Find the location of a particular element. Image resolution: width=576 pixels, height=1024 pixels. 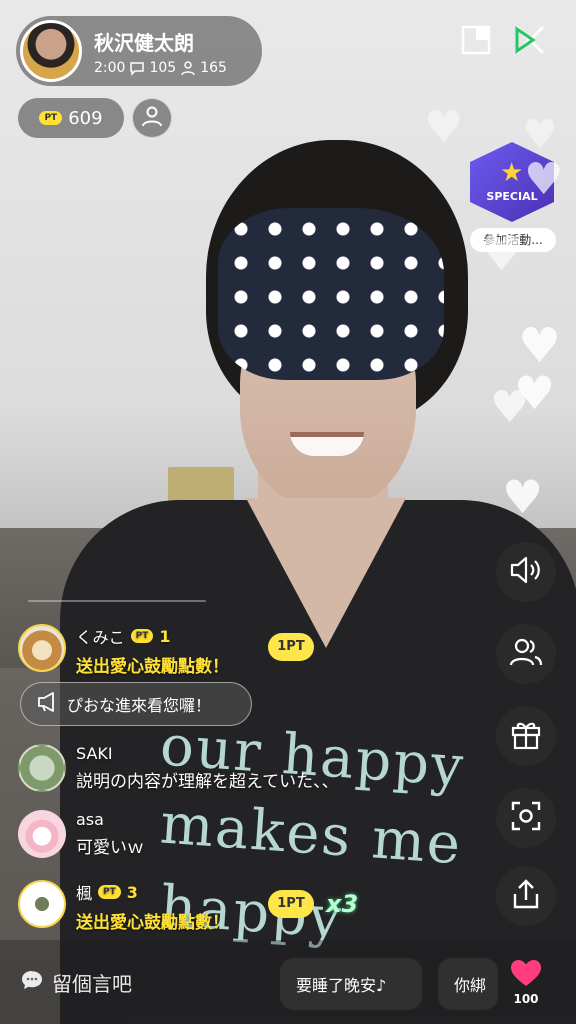

user-profile-button is located at coordinates (152, 118).